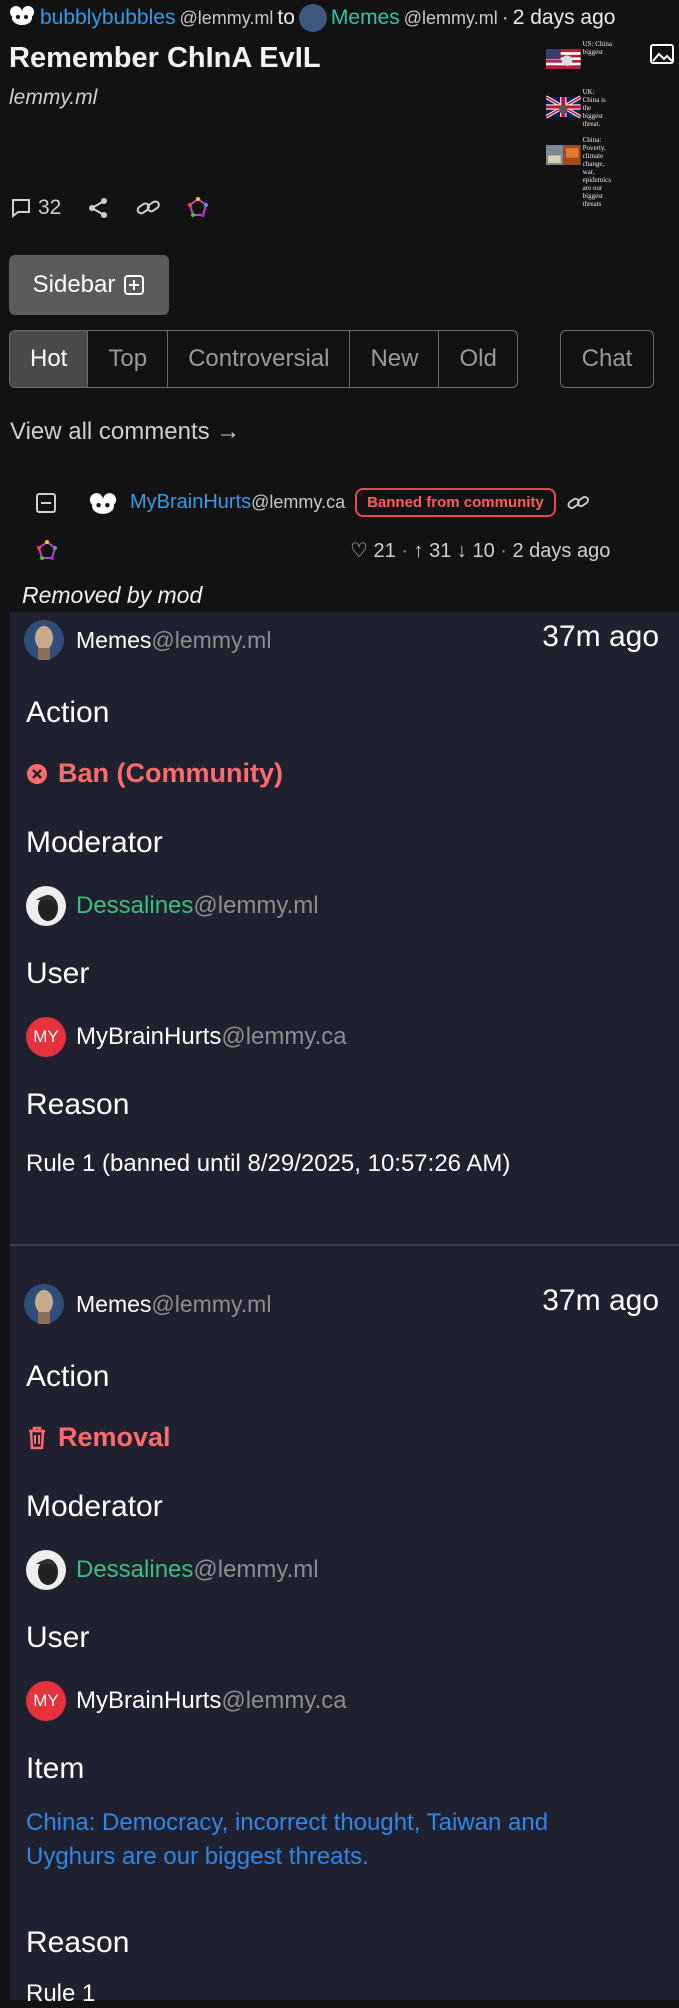  I want to click on thumb-caption-2: UK: China is the biggest threat., so click(594, 108).